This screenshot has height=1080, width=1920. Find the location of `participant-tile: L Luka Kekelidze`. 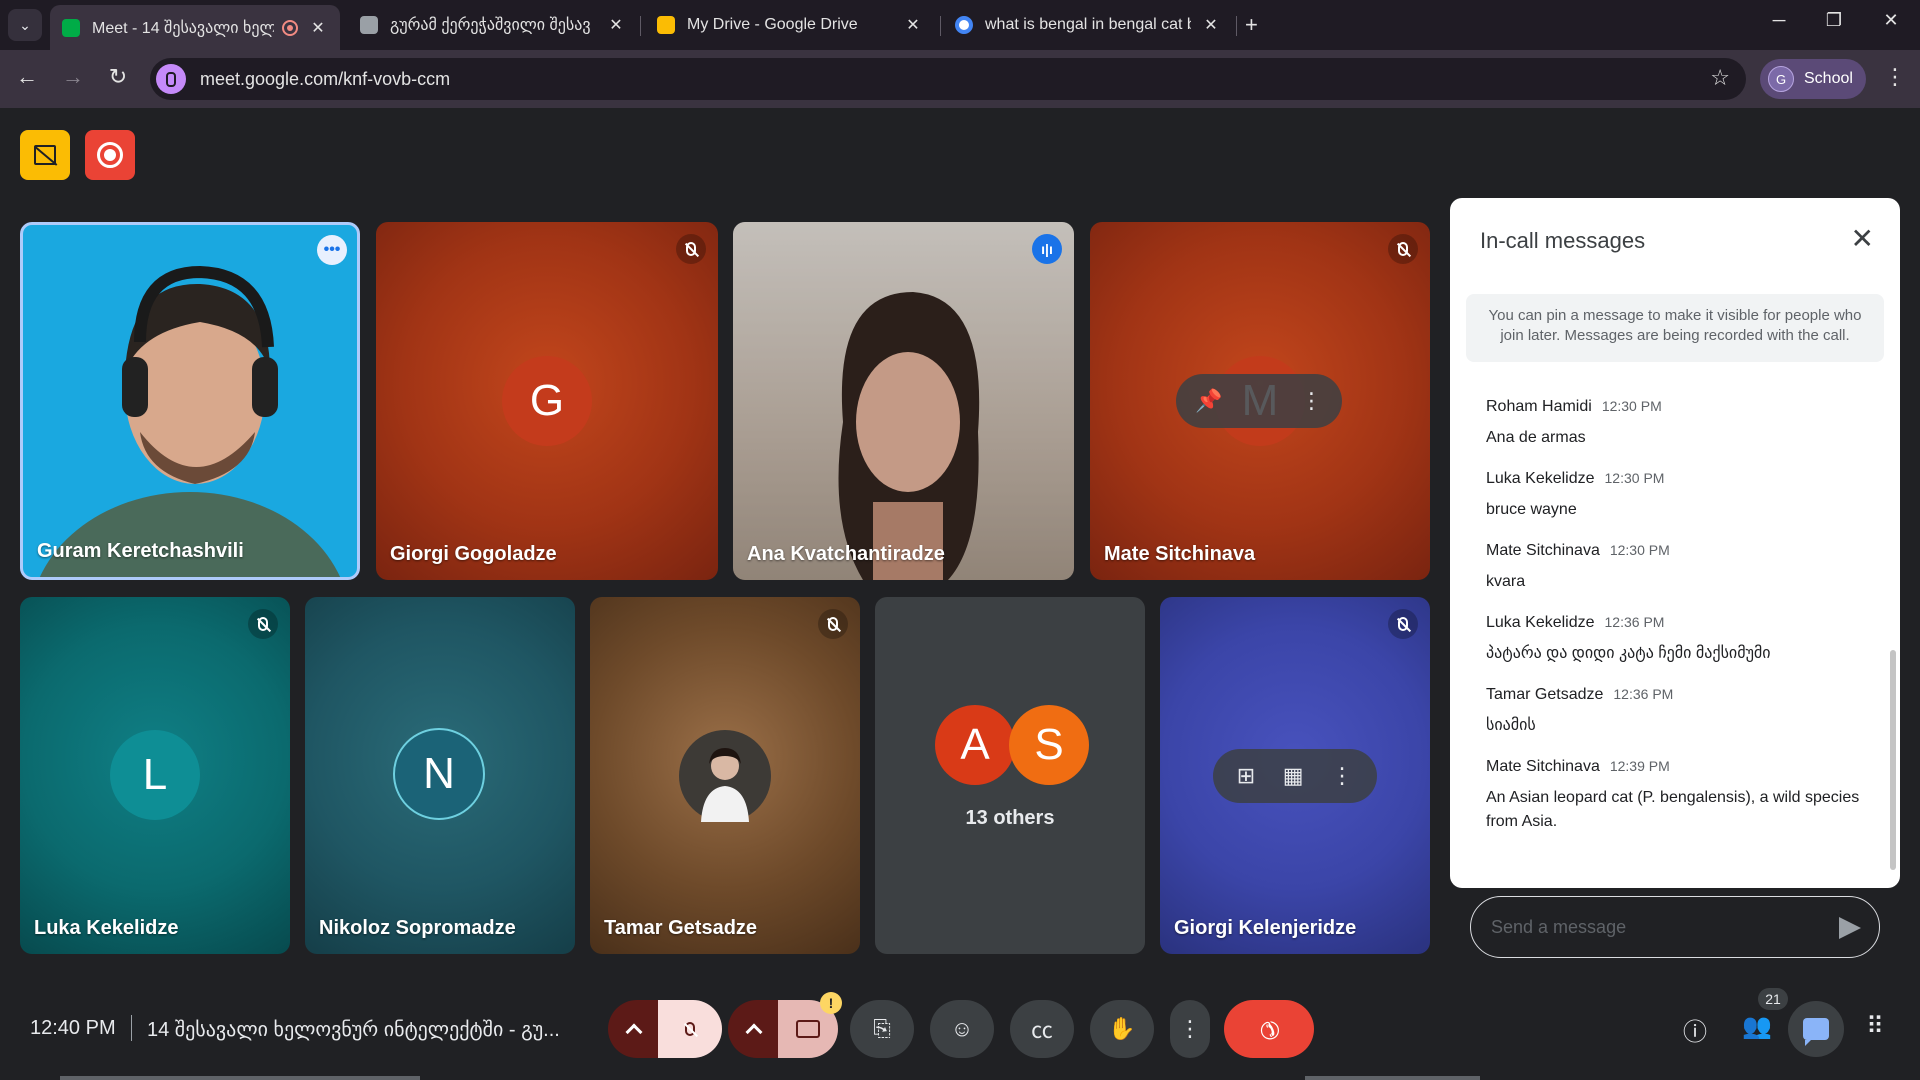

participant-tile: L Luka Kekelidze is located at coordinates (155, 775).